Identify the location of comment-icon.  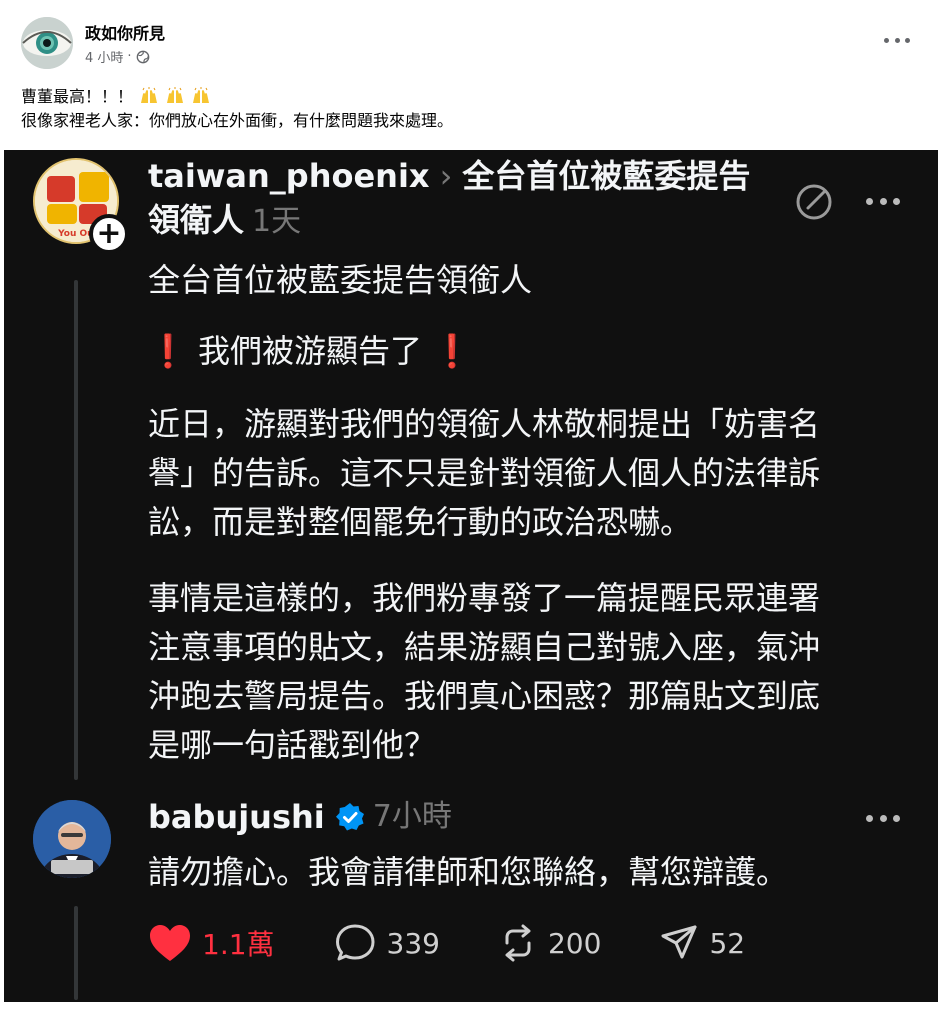
(355, 942).